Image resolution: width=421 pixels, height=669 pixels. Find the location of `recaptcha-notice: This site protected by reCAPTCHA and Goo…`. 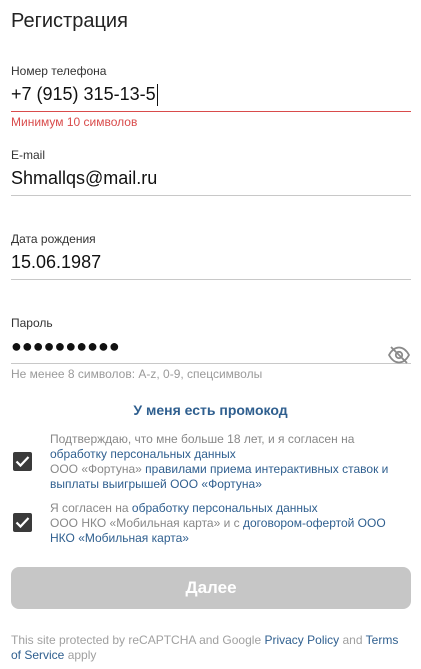

recaptcha-notice: This site protected by reCAPTCHA and Goo… is located at coordinates (211, 648).